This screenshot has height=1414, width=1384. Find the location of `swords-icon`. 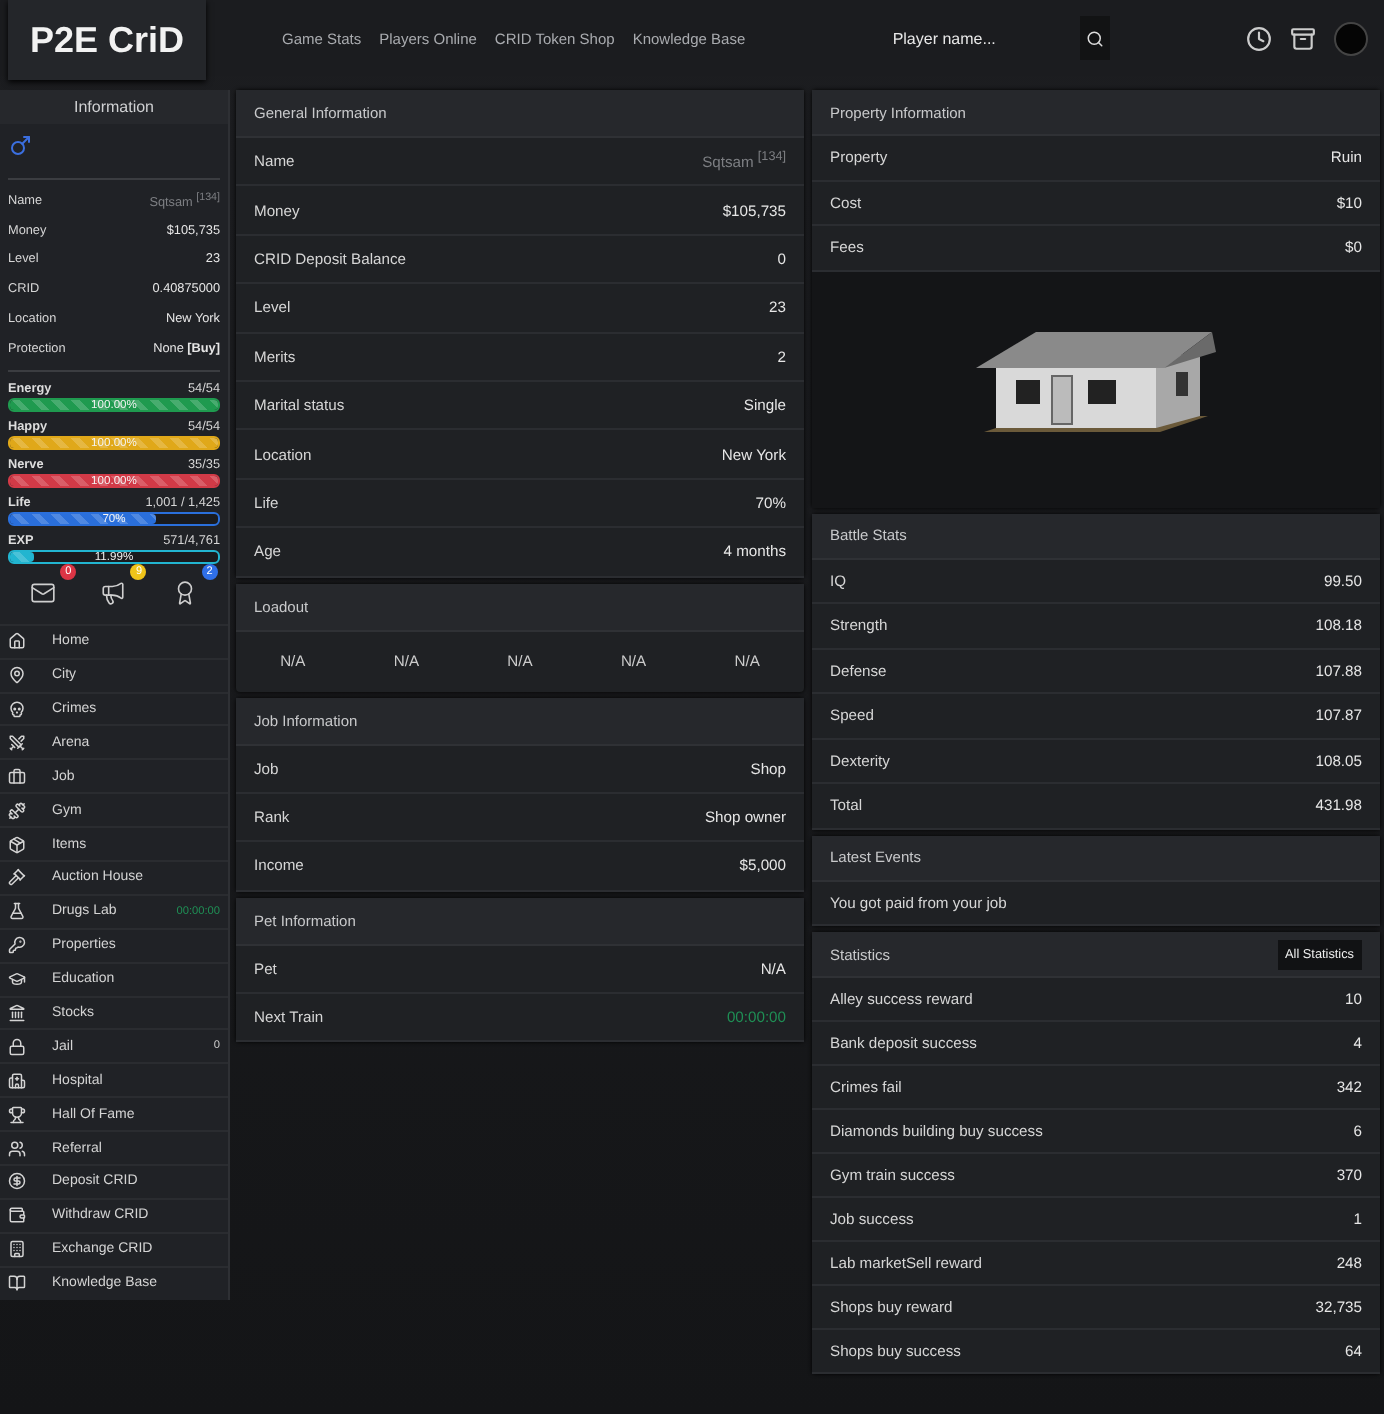

swords-icon is located at coordinates (17, 742).